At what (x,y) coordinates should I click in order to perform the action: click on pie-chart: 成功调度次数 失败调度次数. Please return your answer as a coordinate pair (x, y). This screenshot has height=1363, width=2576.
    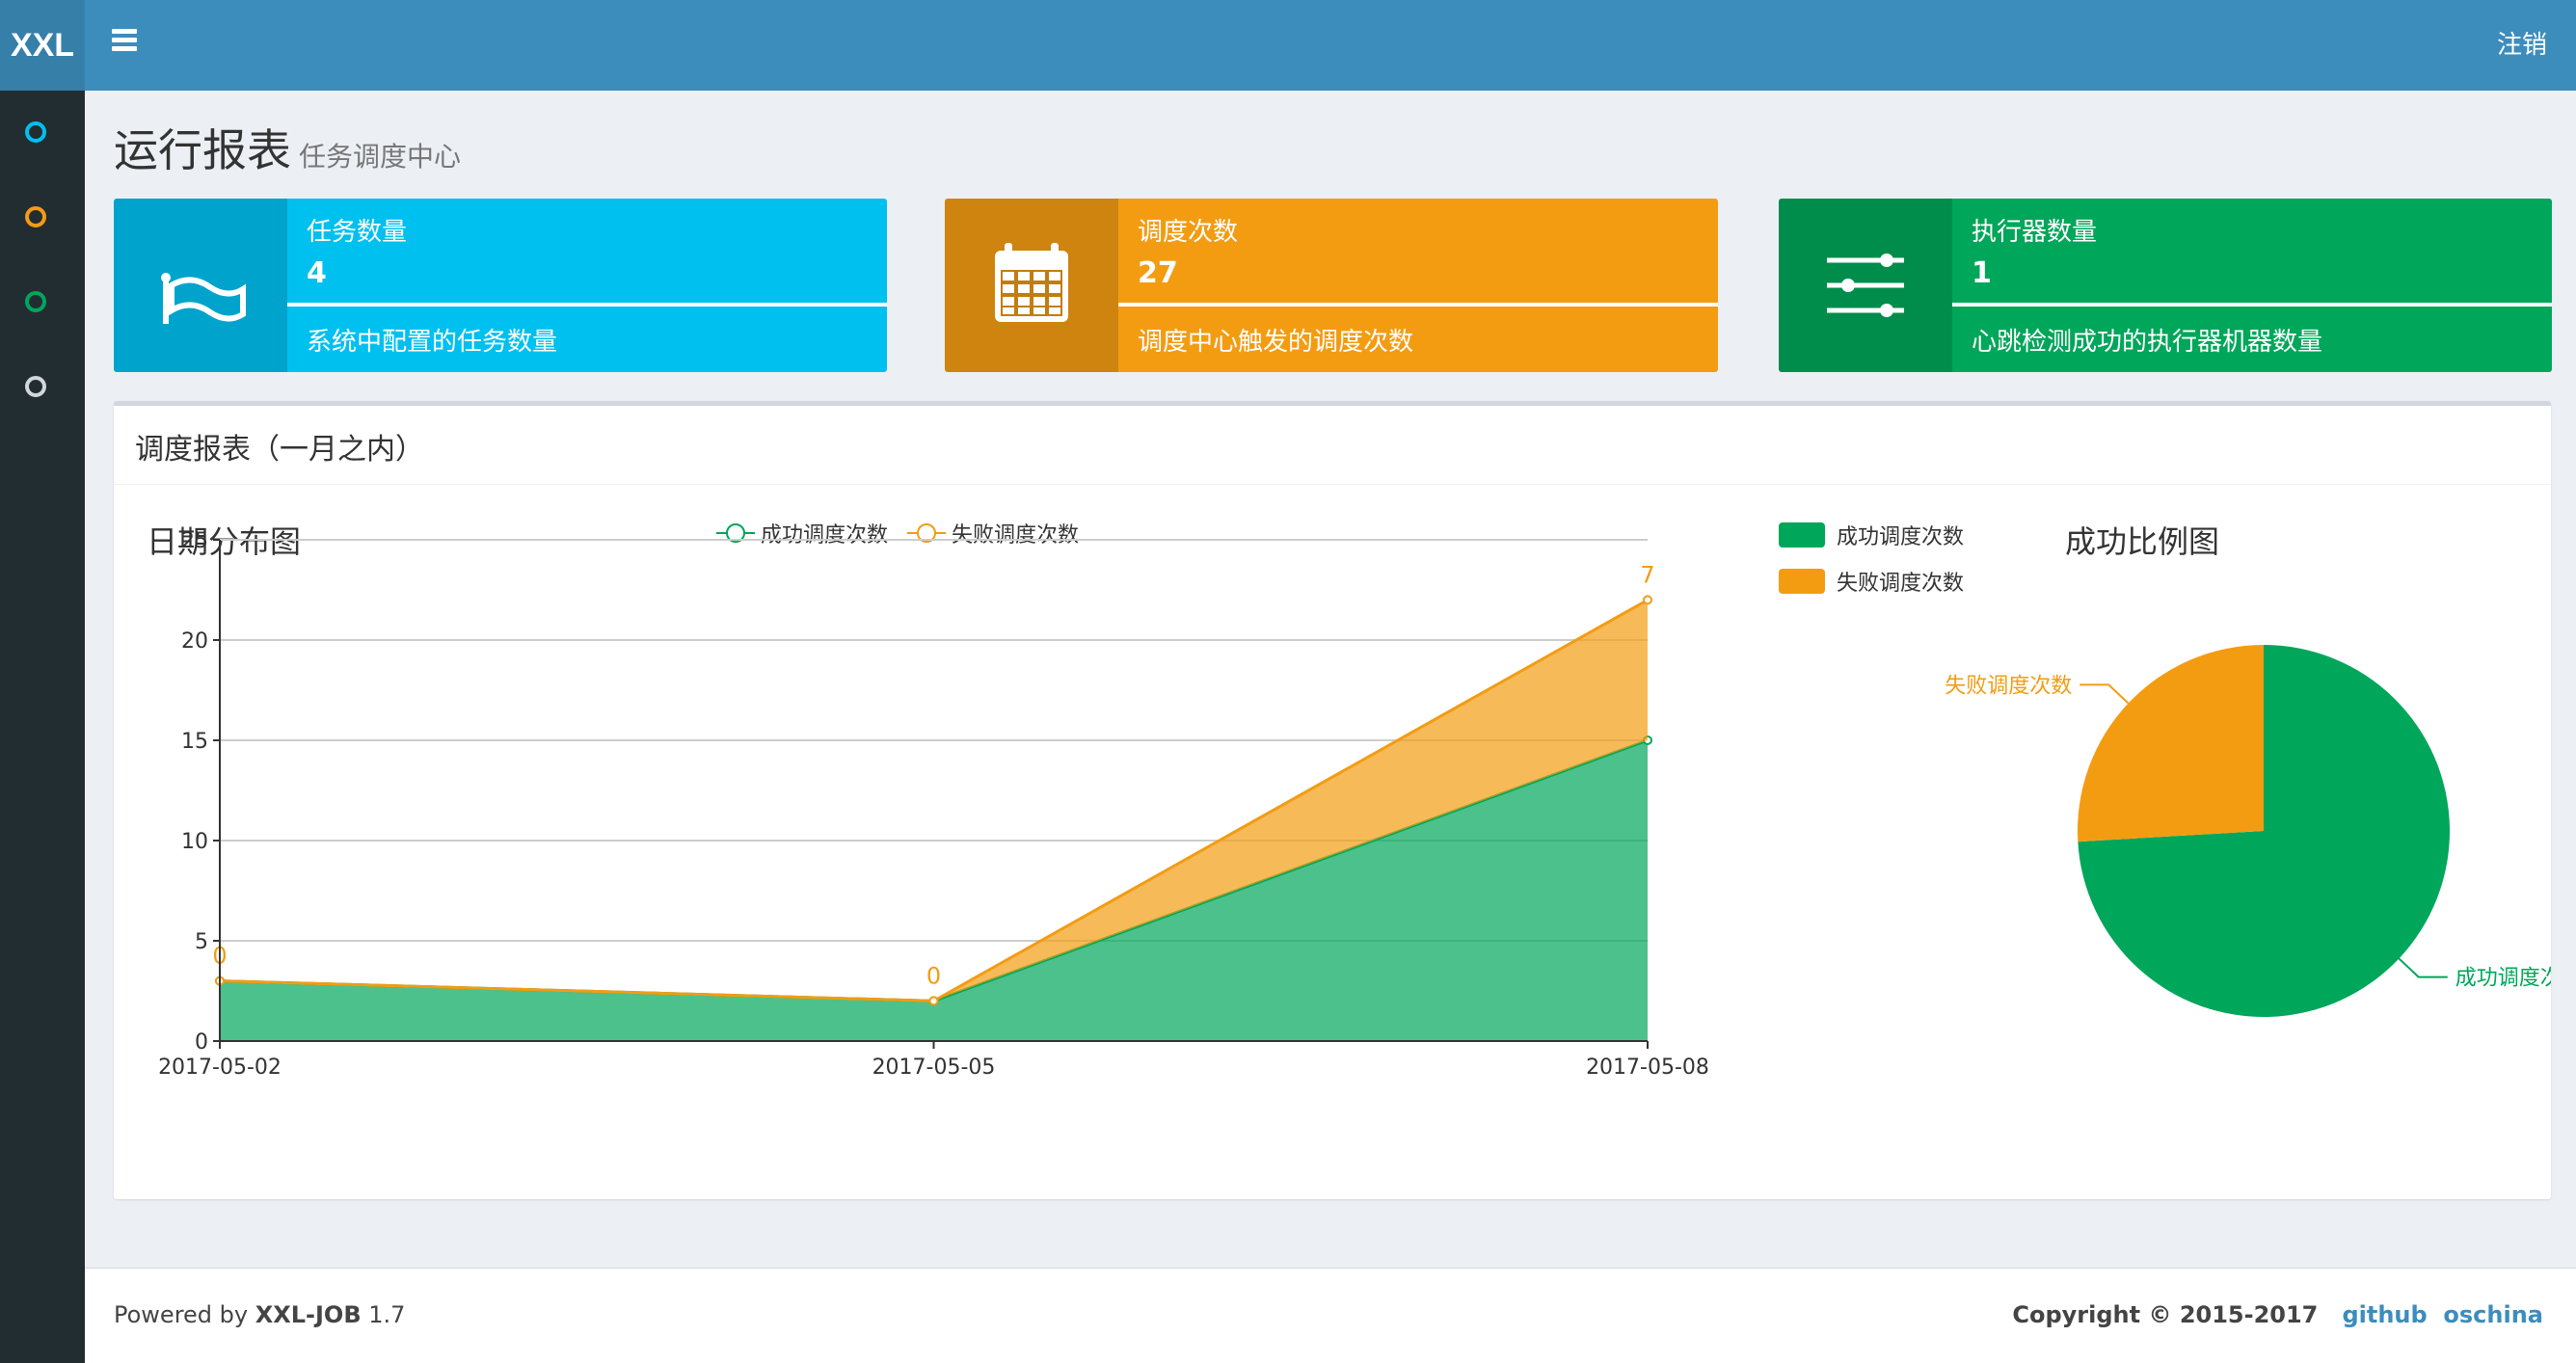
    Looking at the image, I should click on (2248, 831).